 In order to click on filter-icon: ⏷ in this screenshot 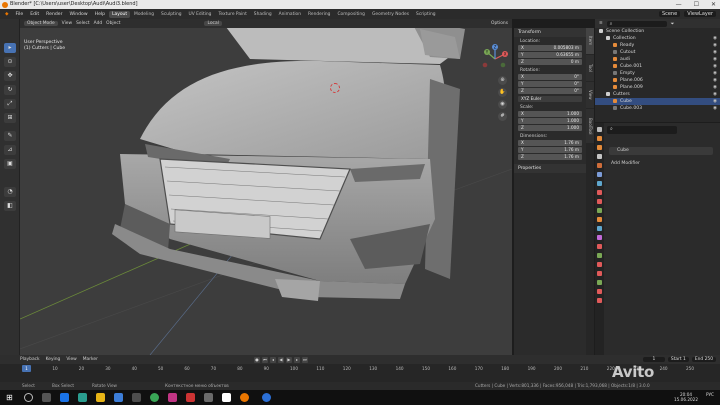, I will do `click(673, 24)`.